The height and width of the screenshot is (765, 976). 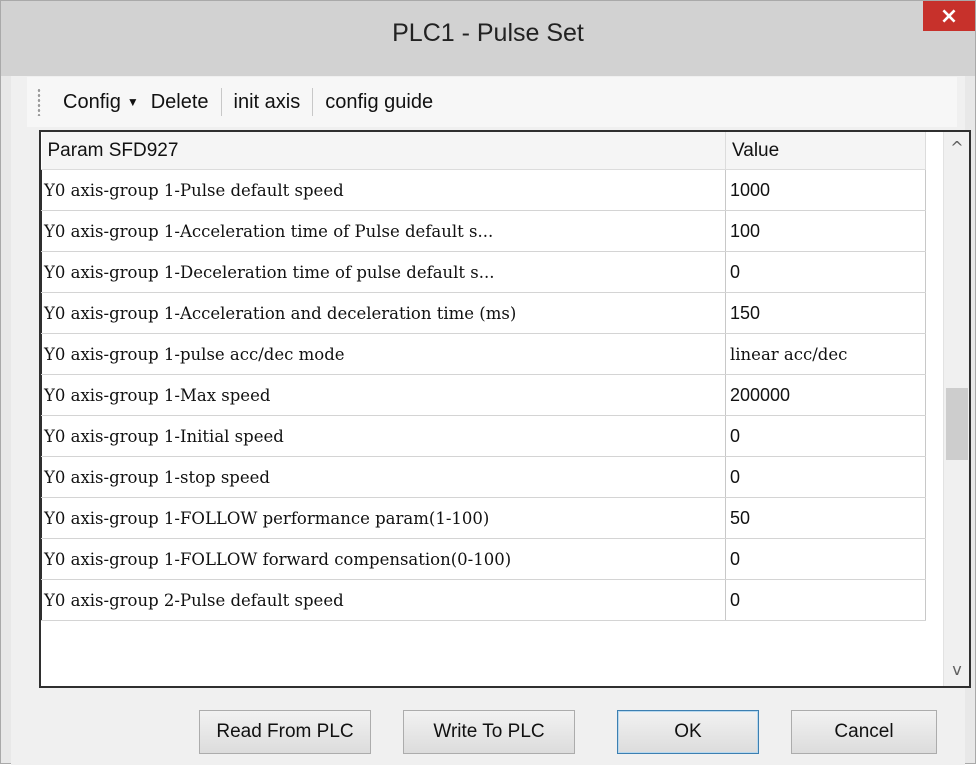 I want to click on toolbar: Config ▼ Delete init axis config guide, so click(x=492, y=102).